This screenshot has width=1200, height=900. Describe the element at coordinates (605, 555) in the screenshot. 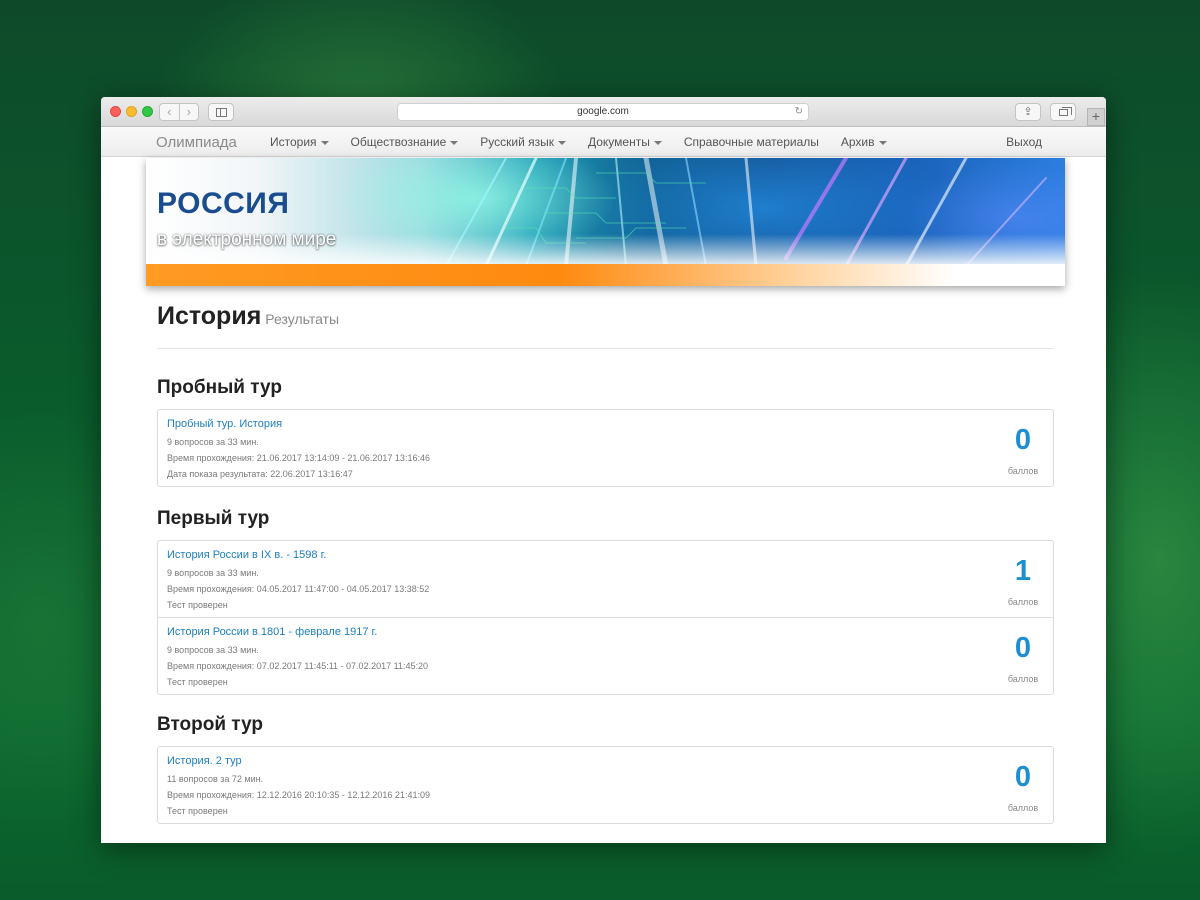

I see `test-link: История России в IX в. - 1598 г.` at that location.